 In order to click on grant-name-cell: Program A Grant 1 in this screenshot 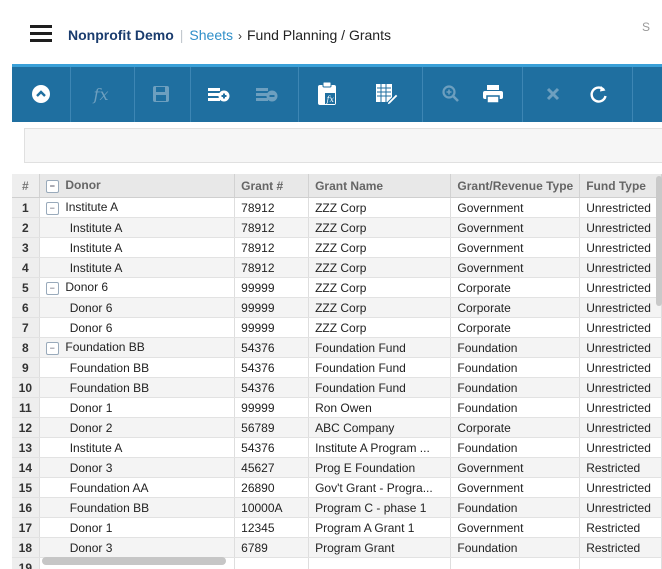, I will do `click(380, 527)`.